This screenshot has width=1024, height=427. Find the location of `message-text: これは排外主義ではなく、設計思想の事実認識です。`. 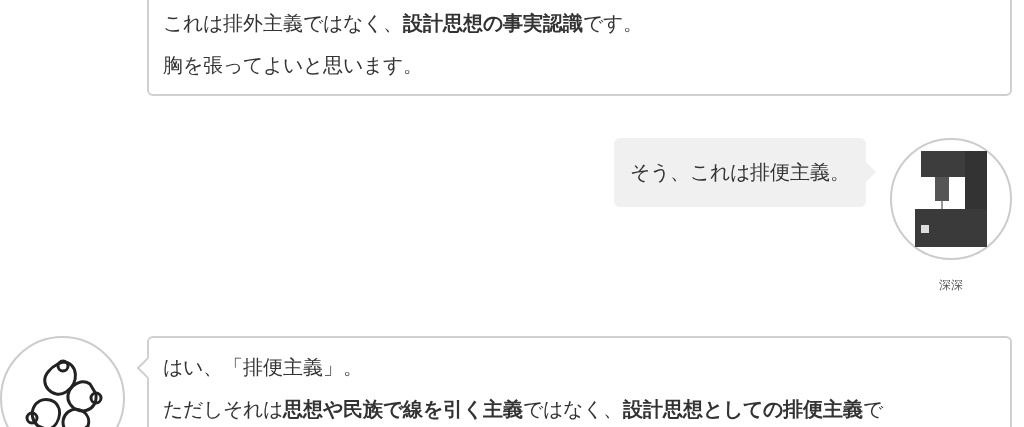

message-text: これは排外主義ではなく、設計思想の事実認識です。 is located at coordinates (403, 23).